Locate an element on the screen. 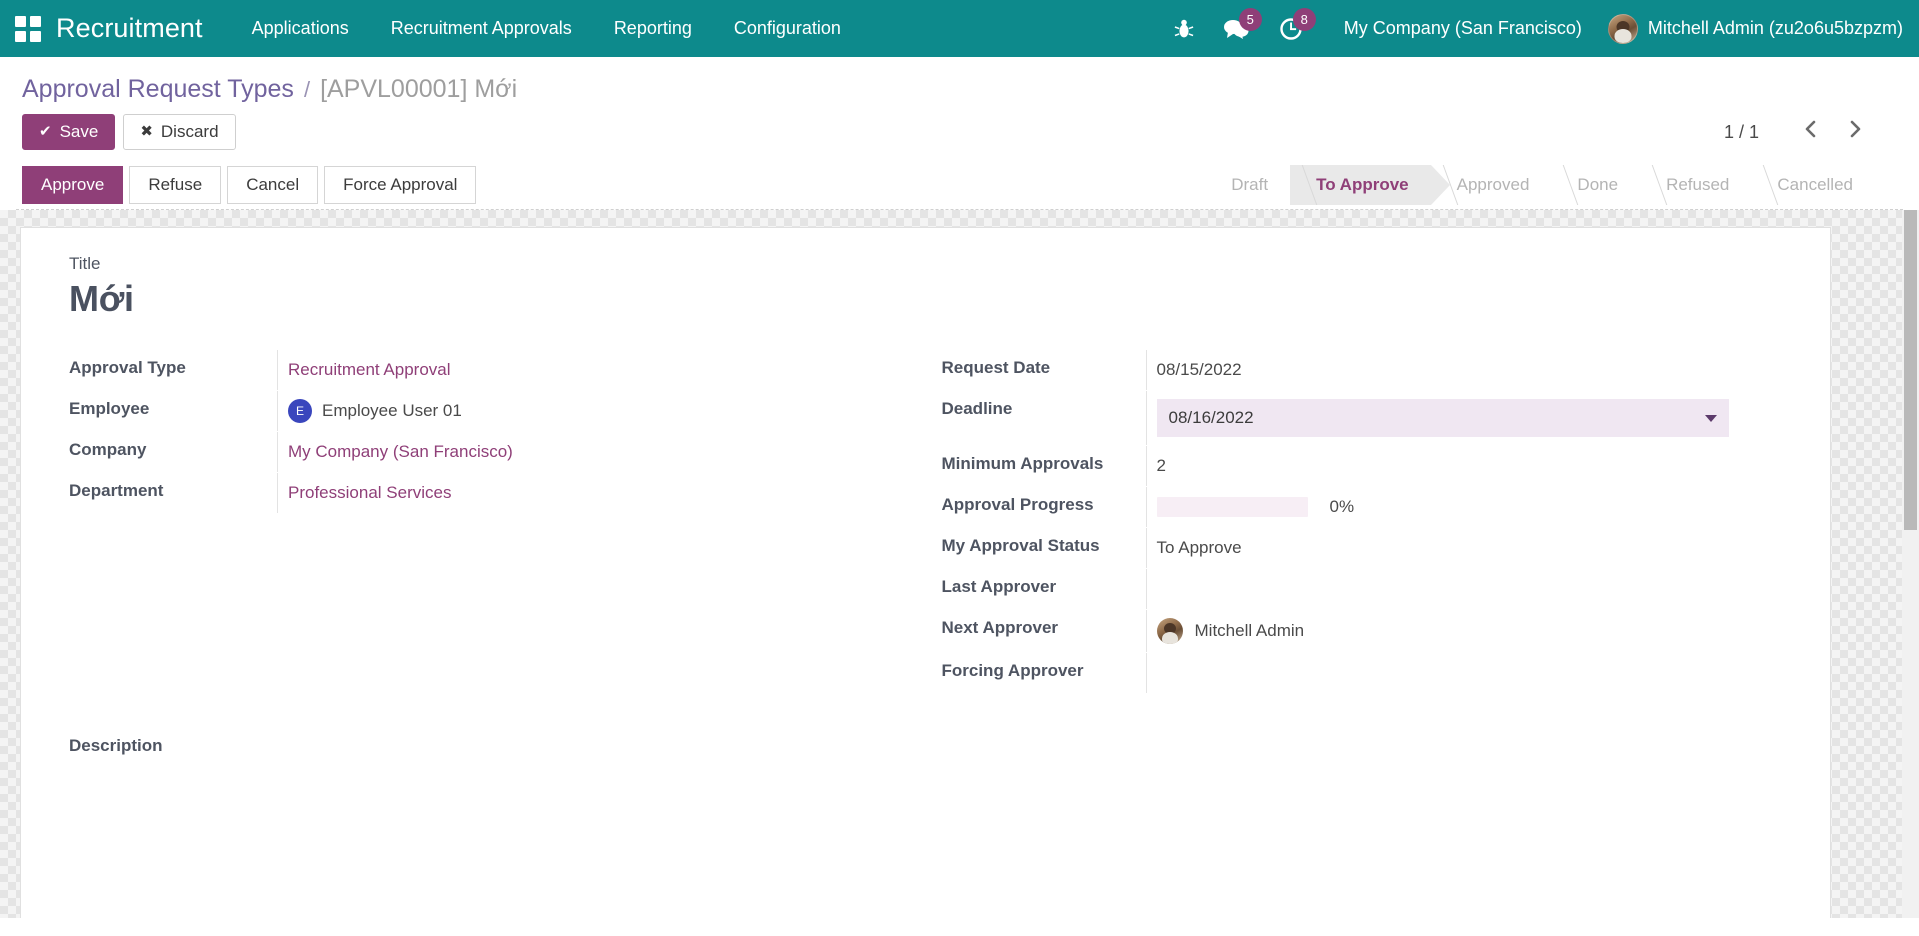  field-approval-type: Approval Type Recruitment Approval is located at coordinates (497, 370).